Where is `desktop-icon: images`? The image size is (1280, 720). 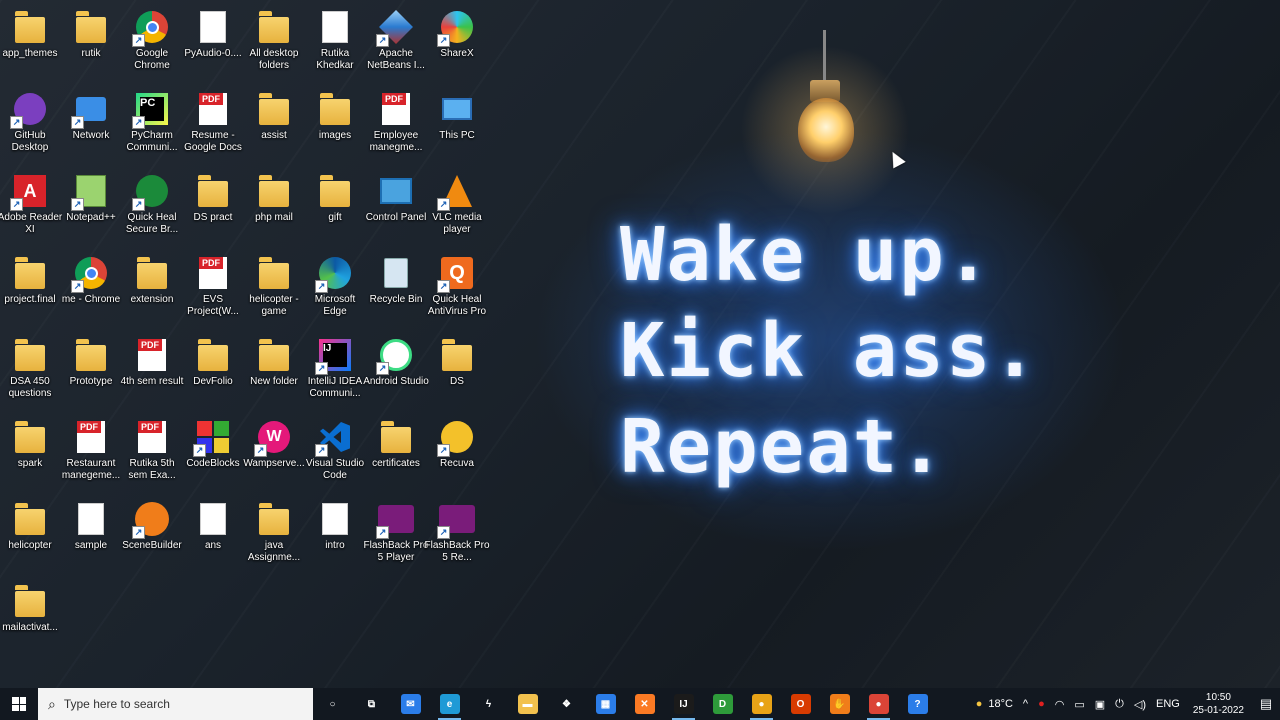
desktop-icon: images is located at coordinates (335, 124).